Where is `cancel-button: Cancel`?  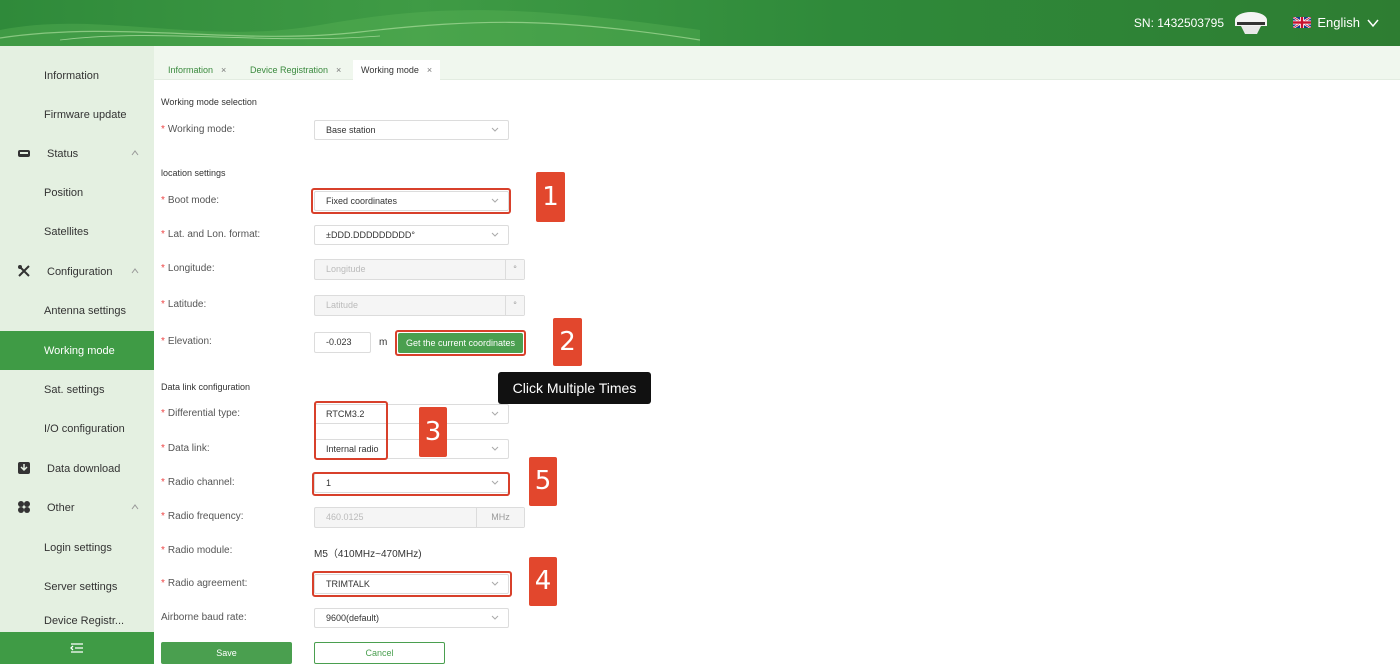
cancel-button: Cancel is located at coordinates (379, 653).